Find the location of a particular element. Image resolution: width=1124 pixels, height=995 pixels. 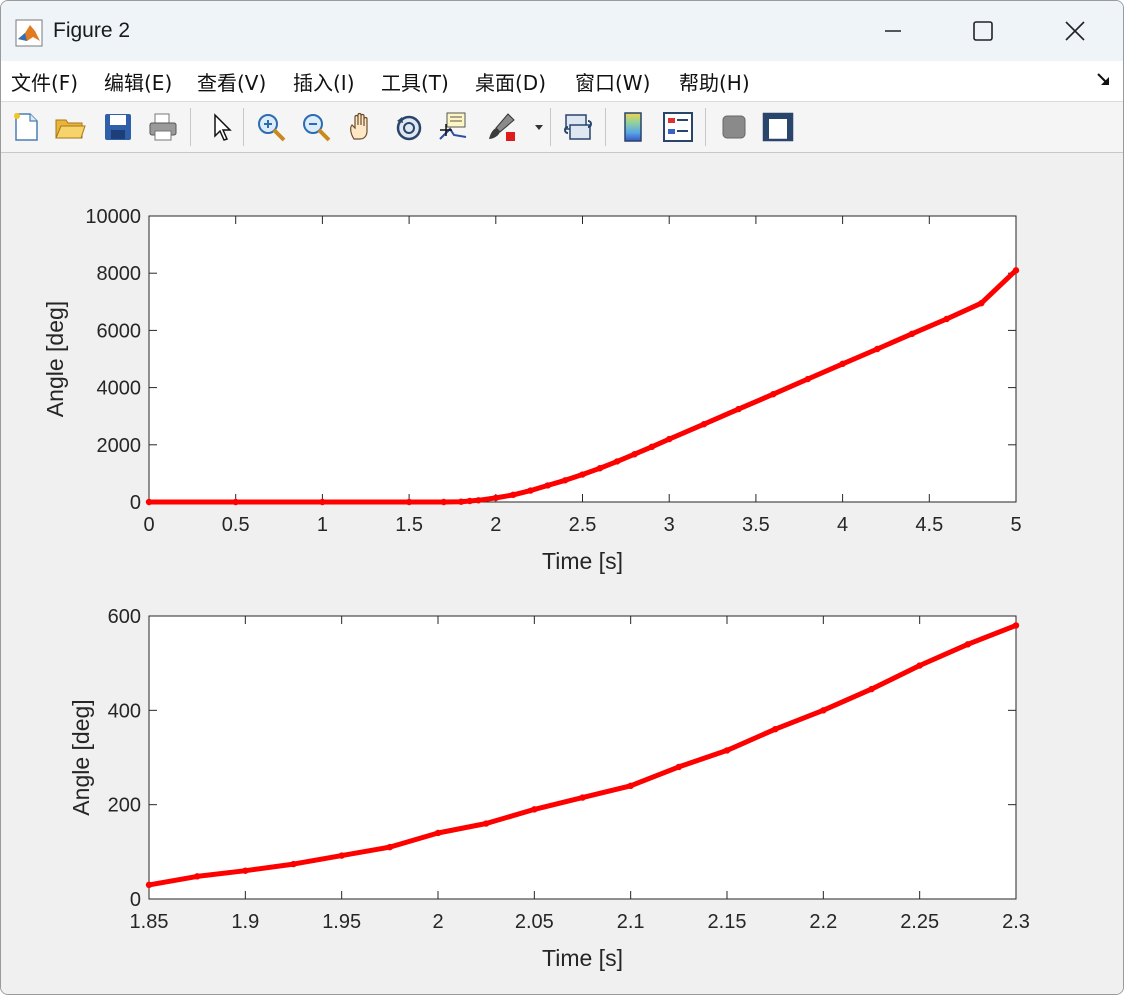

new-figure-button is located at coordinates (26, 127).